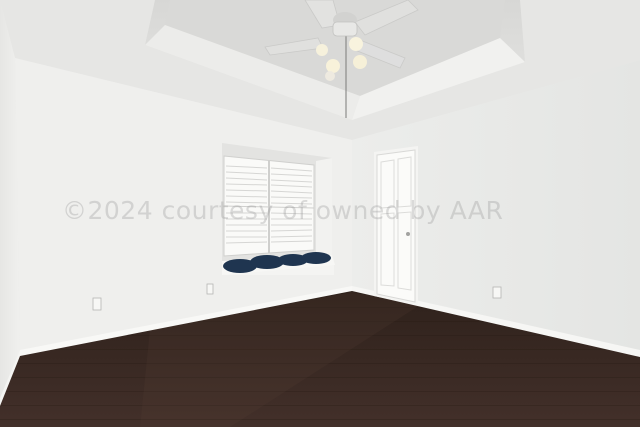  Describe the element at coordinates (269, 206) in the screenshot. I see `plantation-shutters` at that location.